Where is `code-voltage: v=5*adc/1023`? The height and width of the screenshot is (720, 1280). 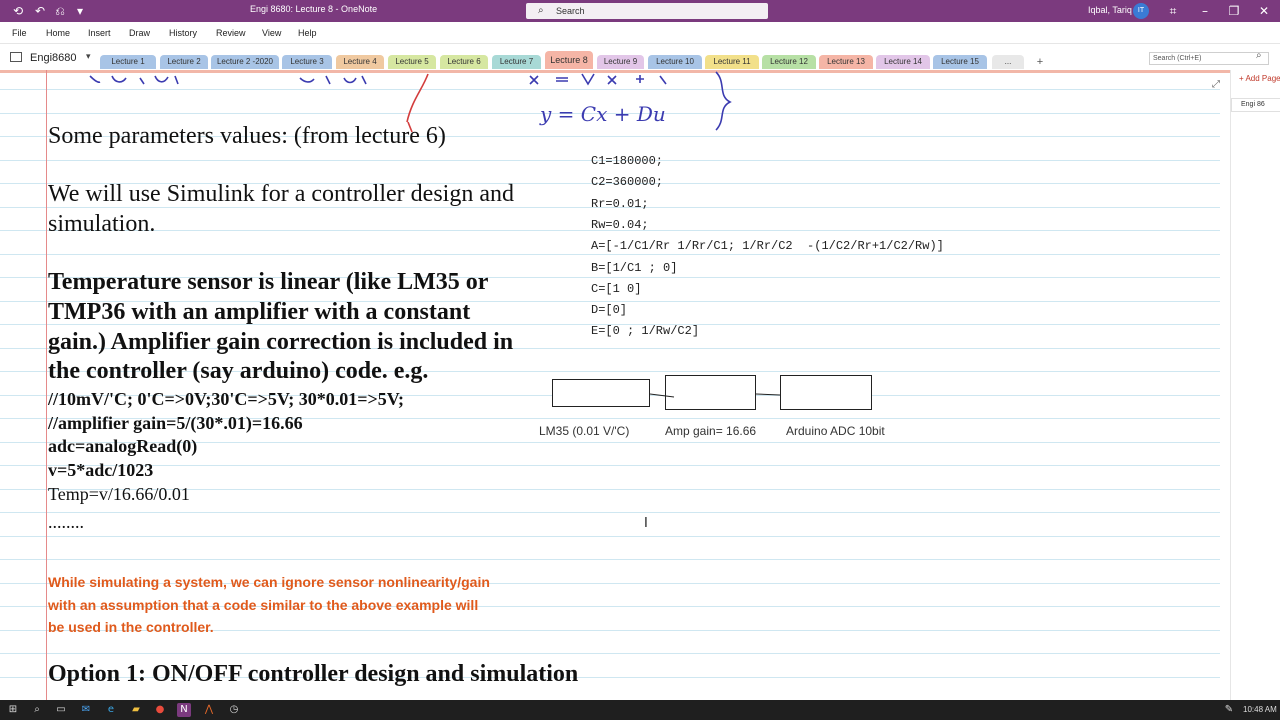
code-voltage: v=5*adc/1023 is located at coordinates (101, 470).